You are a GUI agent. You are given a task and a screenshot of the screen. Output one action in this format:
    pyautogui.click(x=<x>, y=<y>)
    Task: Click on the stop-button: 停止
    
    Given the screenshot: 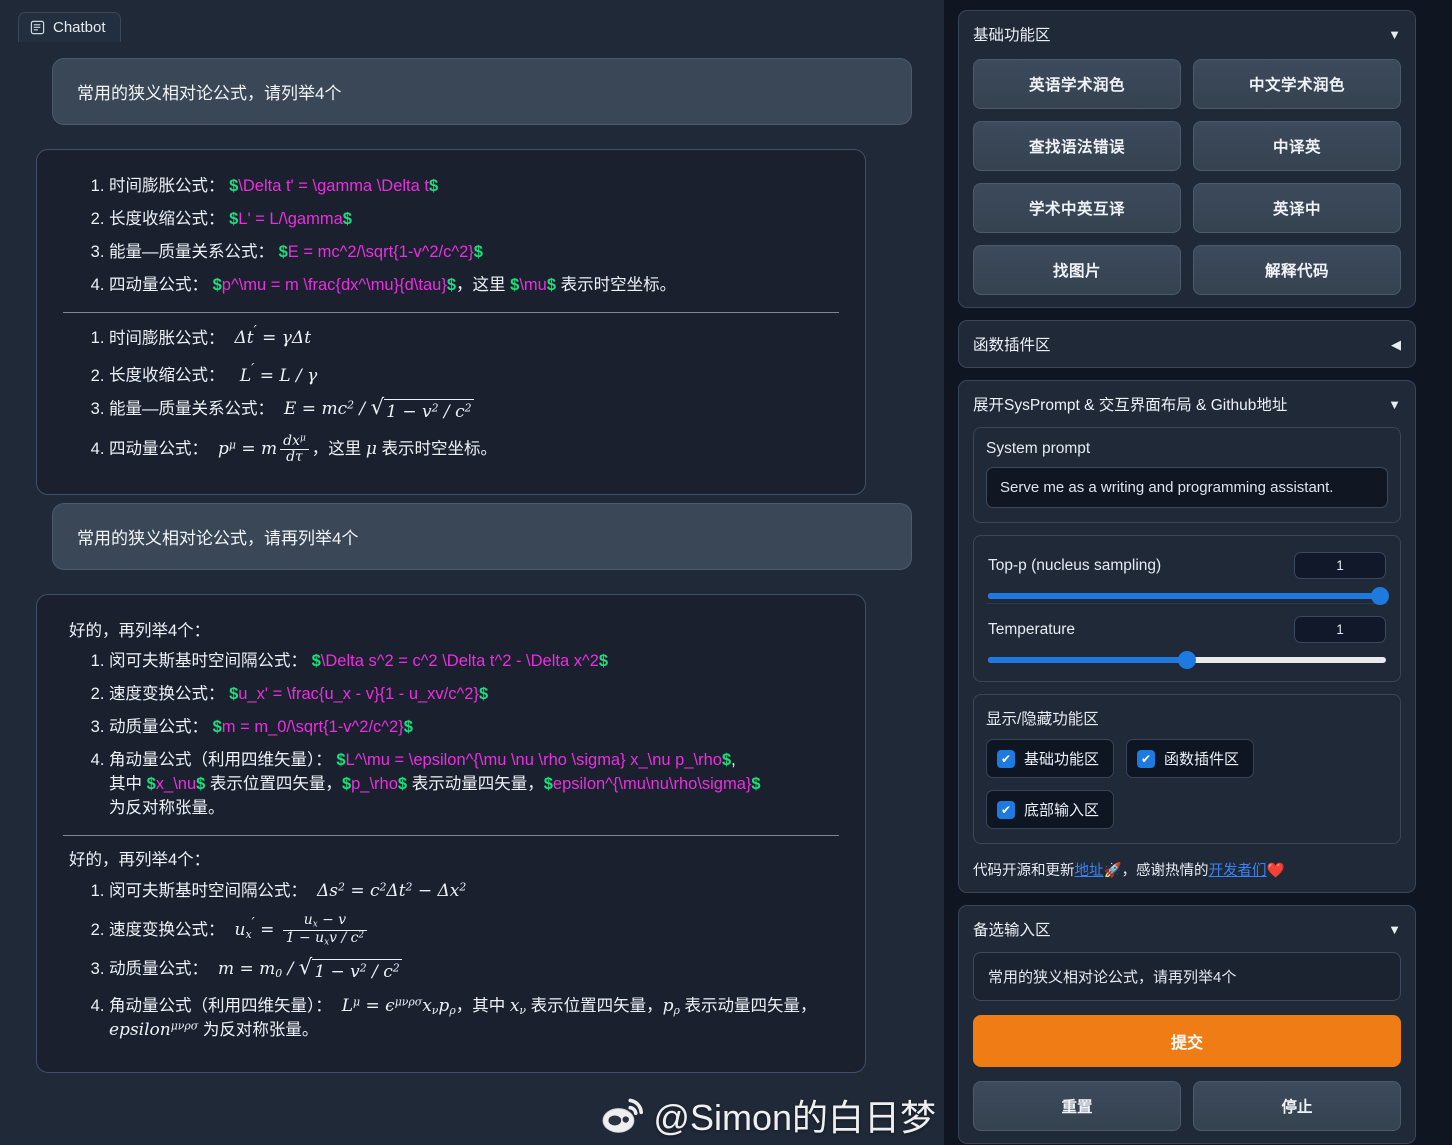 What is the action you would take?
    pyautogui.click(x=1297, y=1106)
    